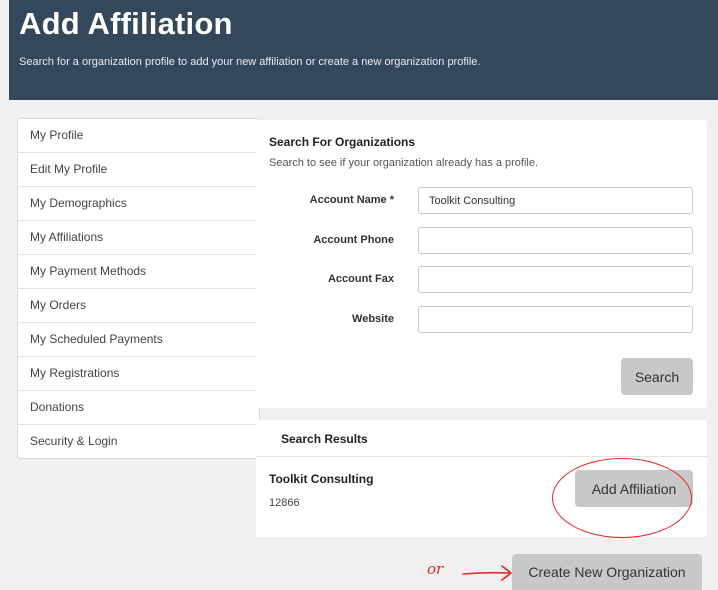 The image size is (718, 590). I want to click on search-button: Search, so click(657, 376).